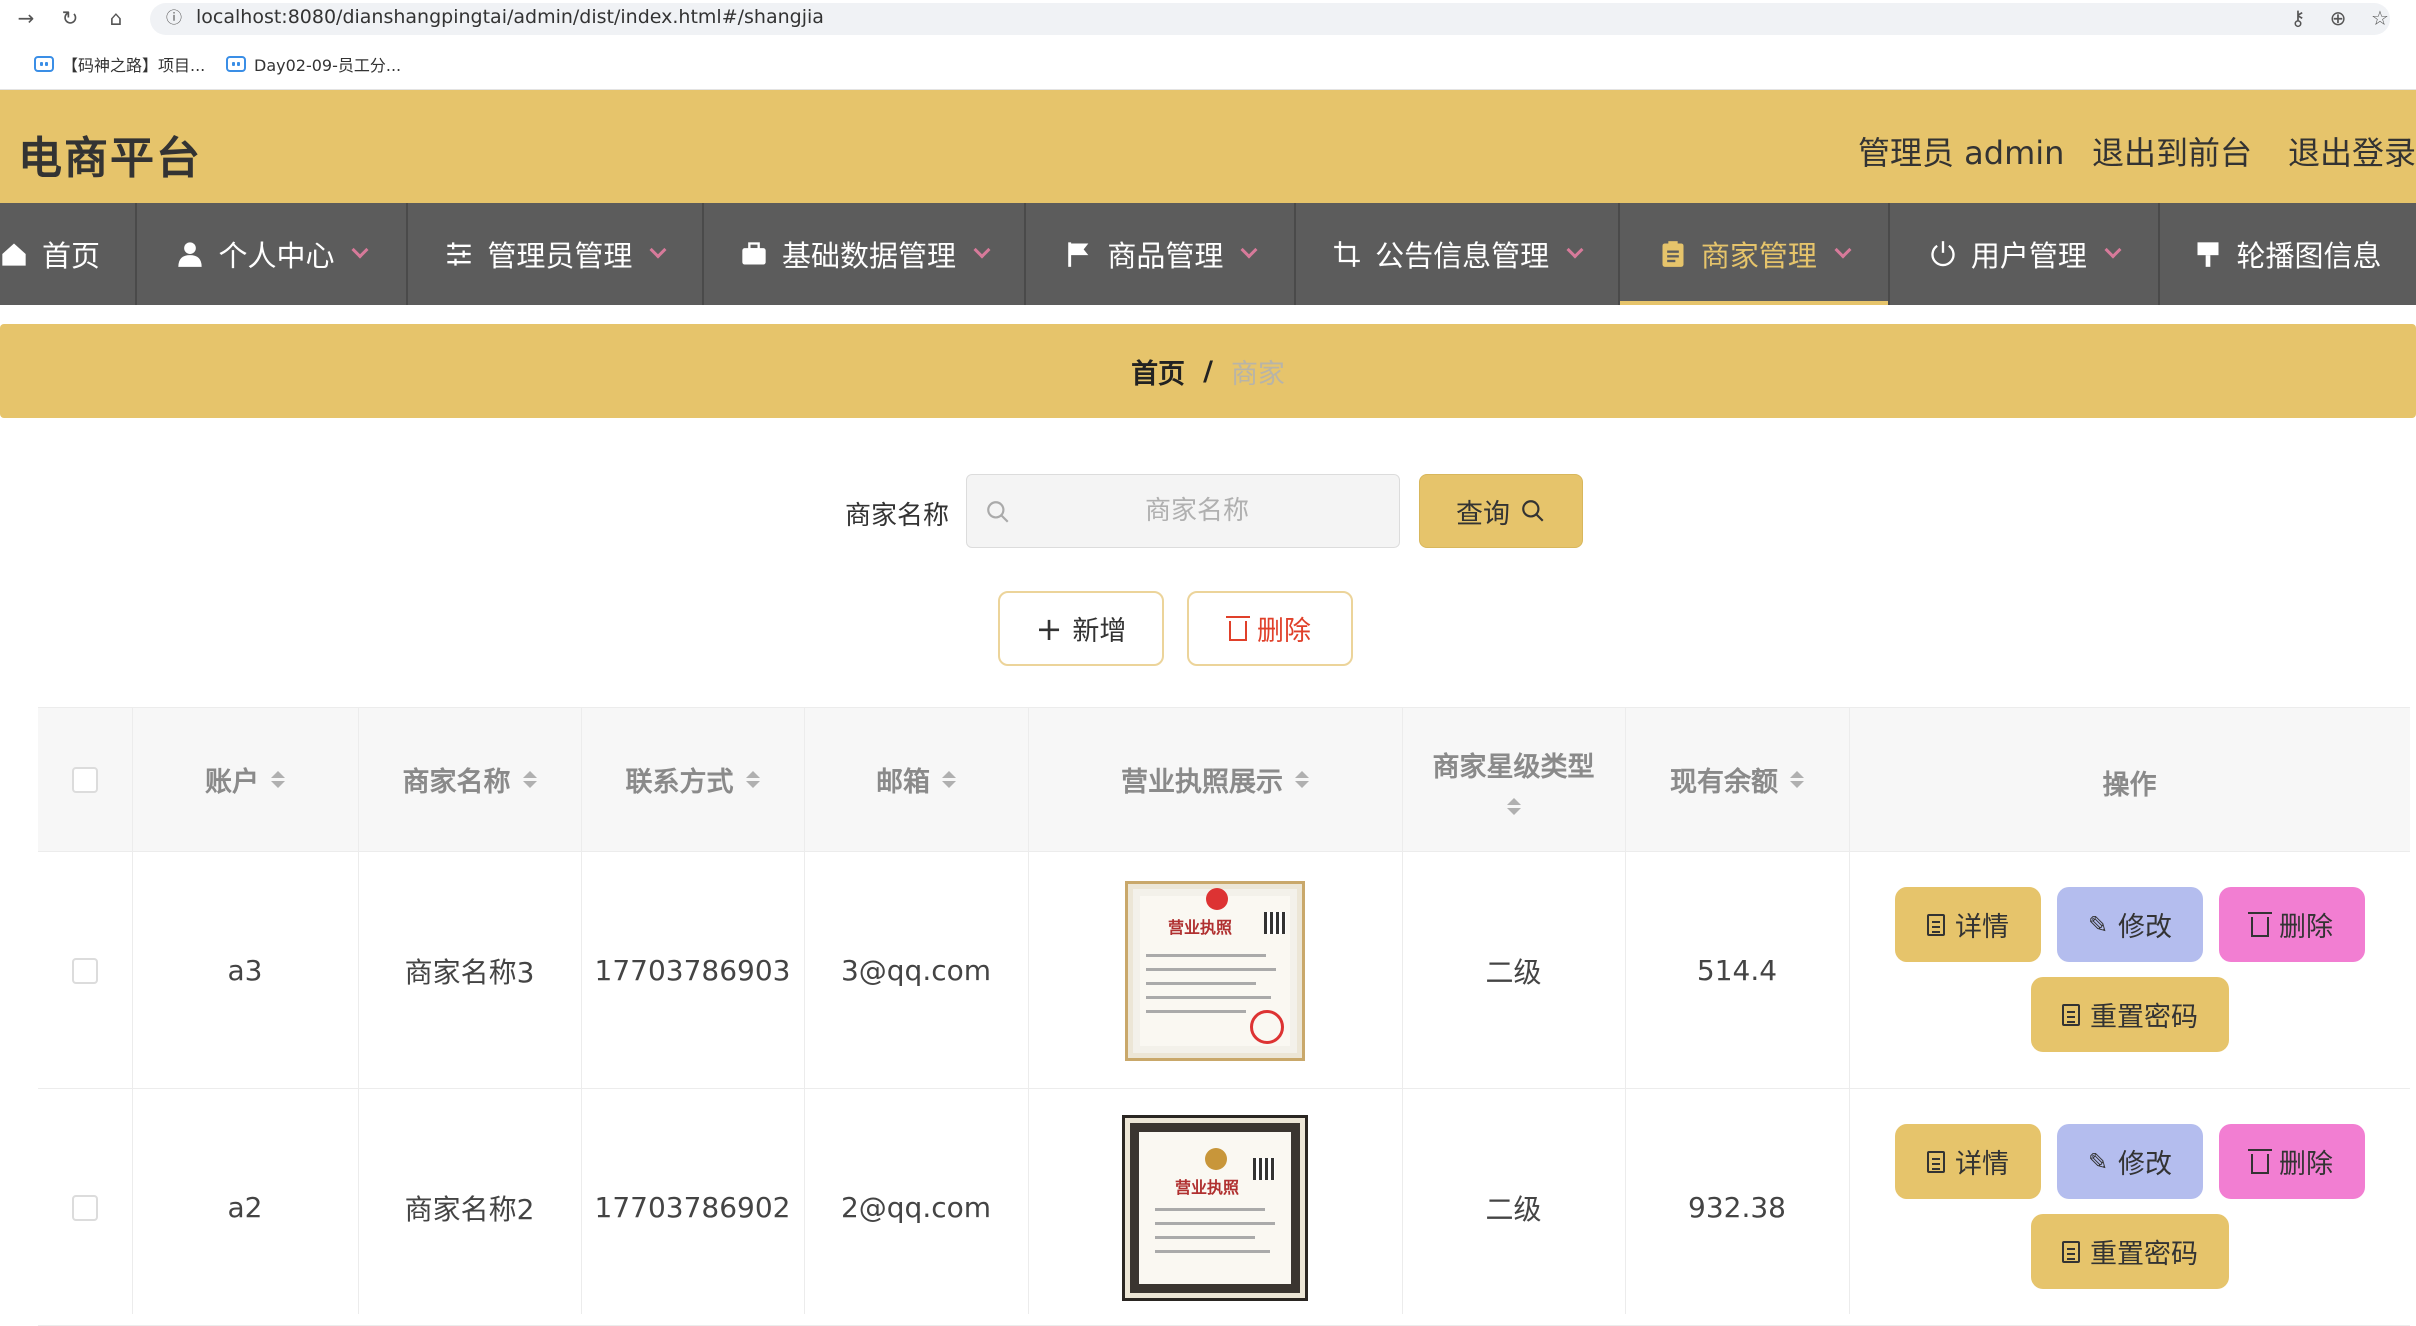 This screenshot has width=2416, height=1326. I want to click on header-email: 邮箱, so click(916, 779).